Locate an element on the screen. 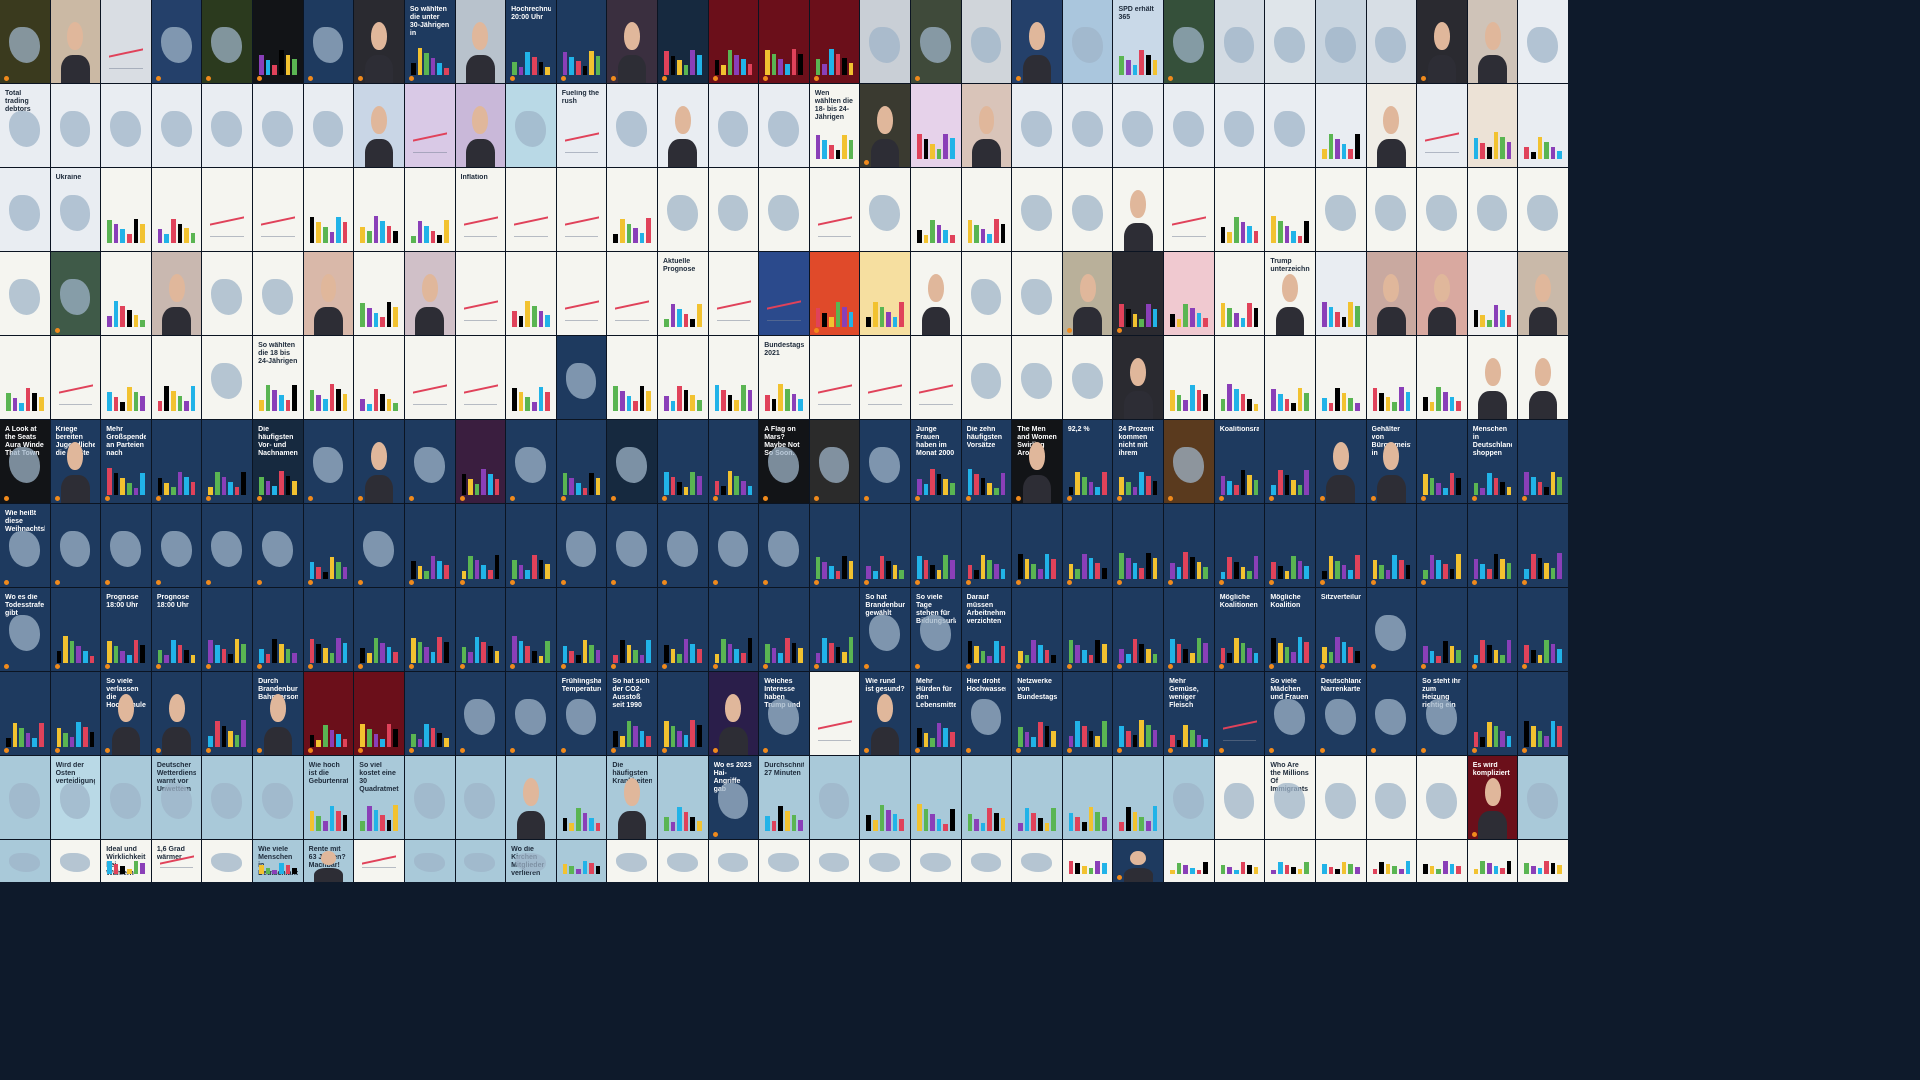 The width and height of the screenshot is (1920, 1080). thumbnail-tile: Wen wählten die 18- bis 24-Jährigen is located at coordinates (834, 125).